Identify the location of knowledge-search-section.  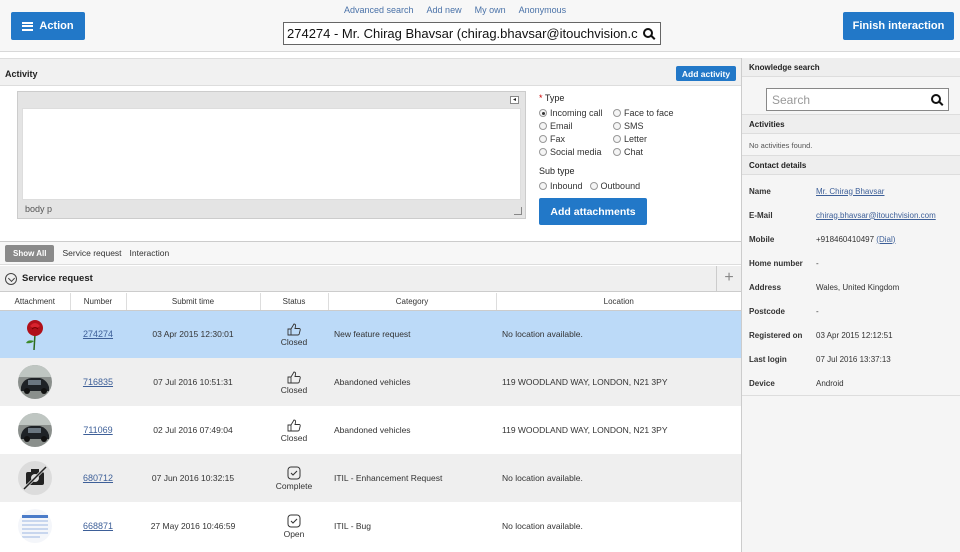
(851, 96).